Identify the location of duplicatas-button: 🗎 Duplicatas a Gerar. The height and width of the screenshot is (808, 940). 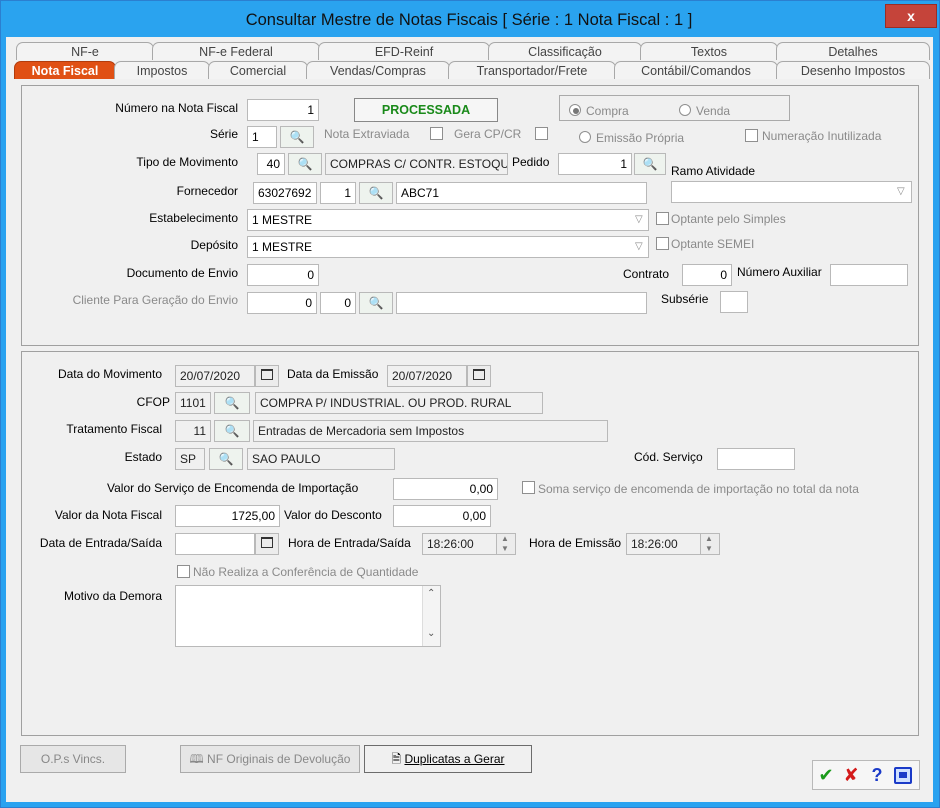
(448, 759).